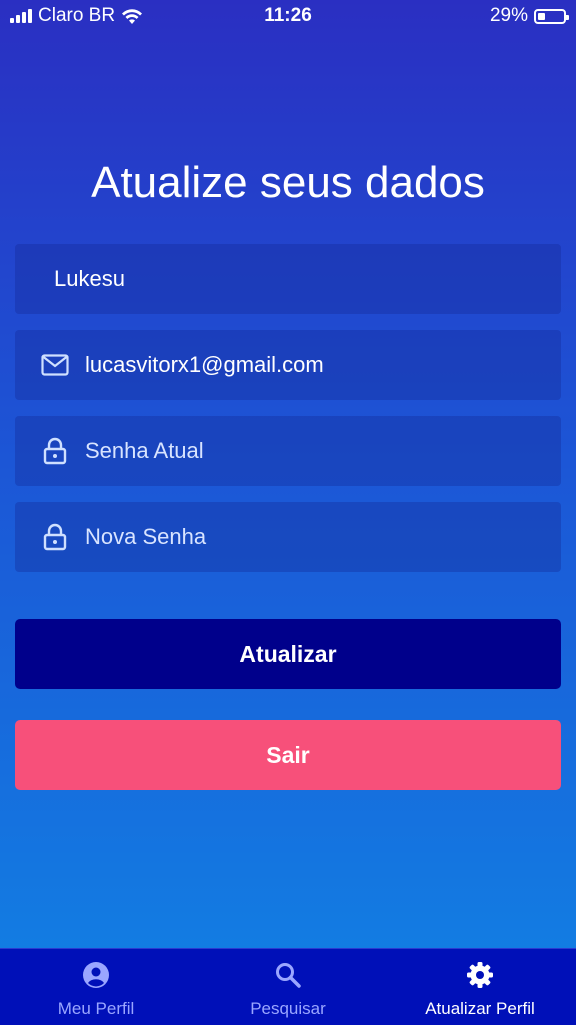 Image resolution: width=576 pixels, height=1025 pixels. Describe the element at coordinates (89, 278) in the screenshot. I see `name-field-value: Lukesu` at that location.